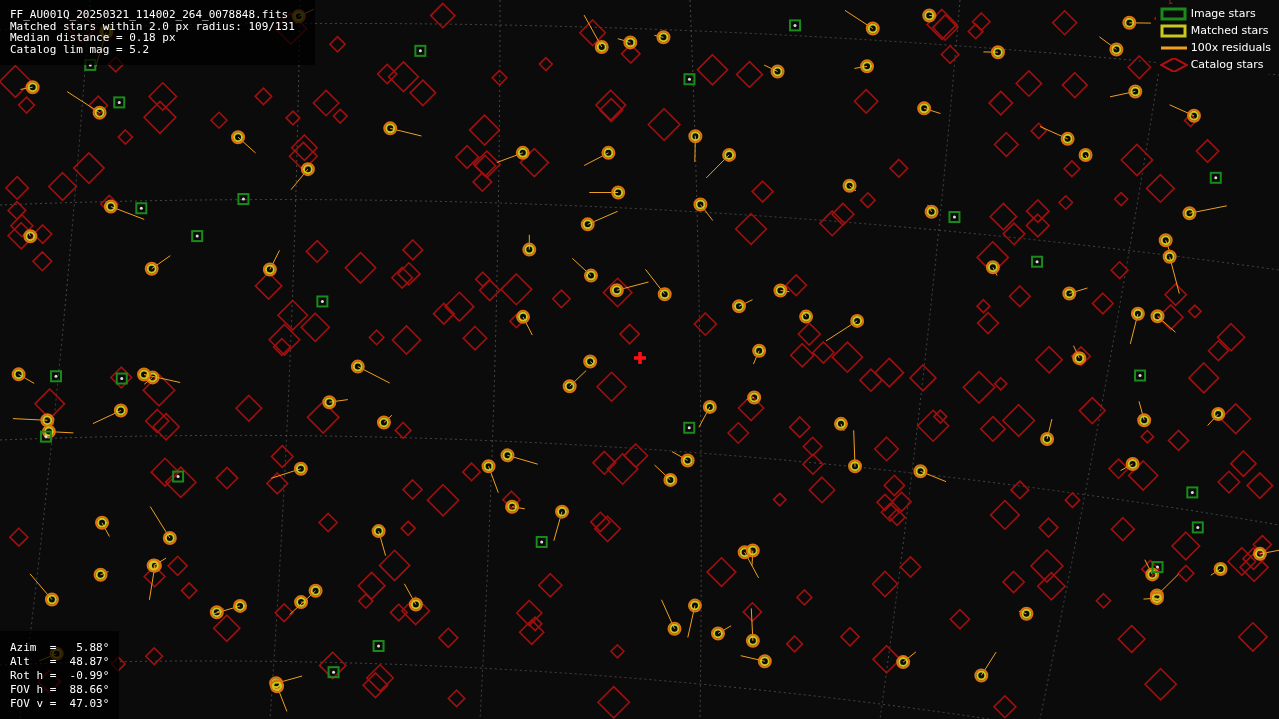 The height and width of the screenshot is (719, 1279). I want to click on legend-label: 100x residuals, so click(1230, 47).